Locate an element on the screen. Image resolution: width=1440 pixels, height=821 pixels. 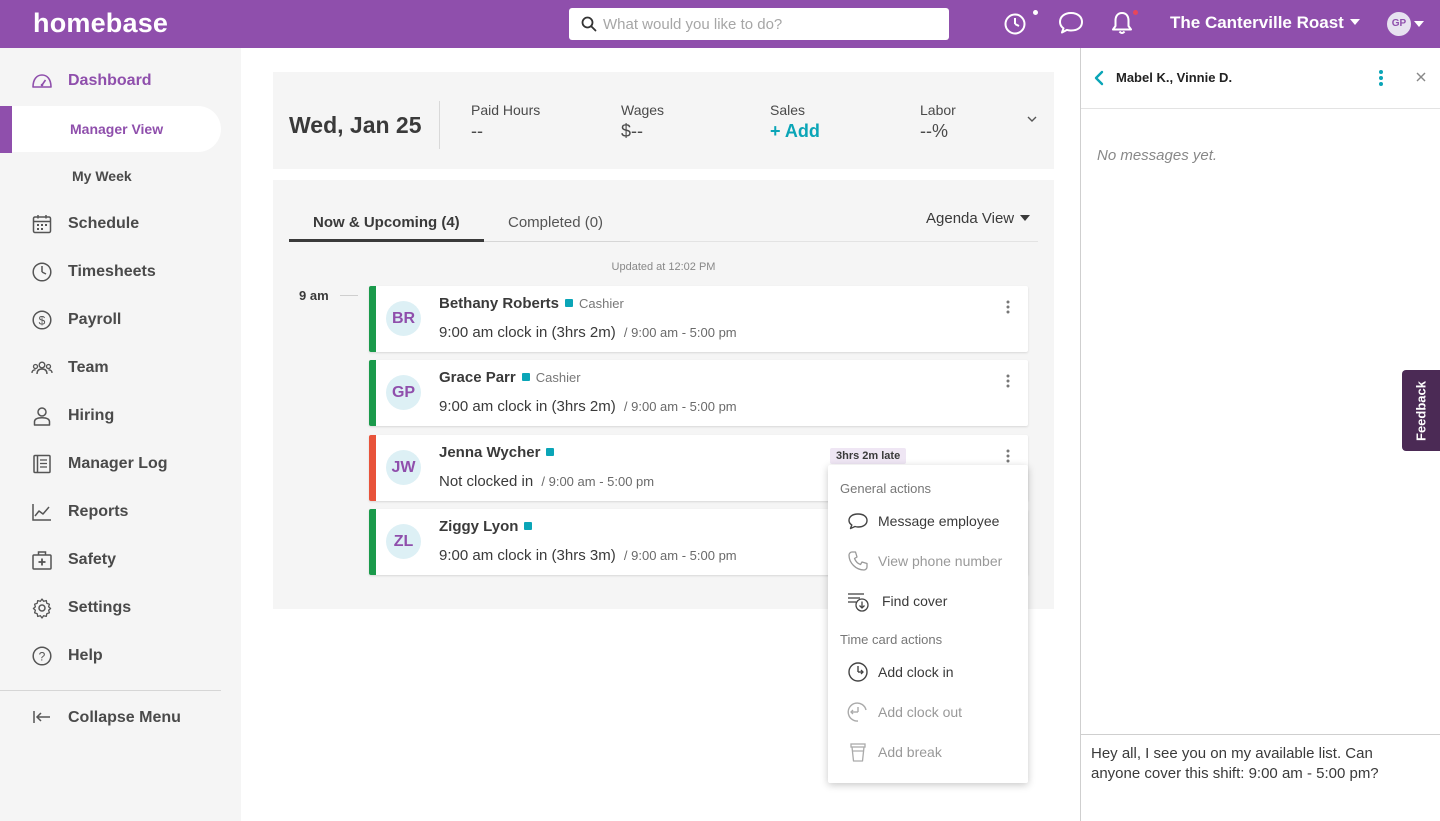
phone-icon is located at coordinates (858, 561).